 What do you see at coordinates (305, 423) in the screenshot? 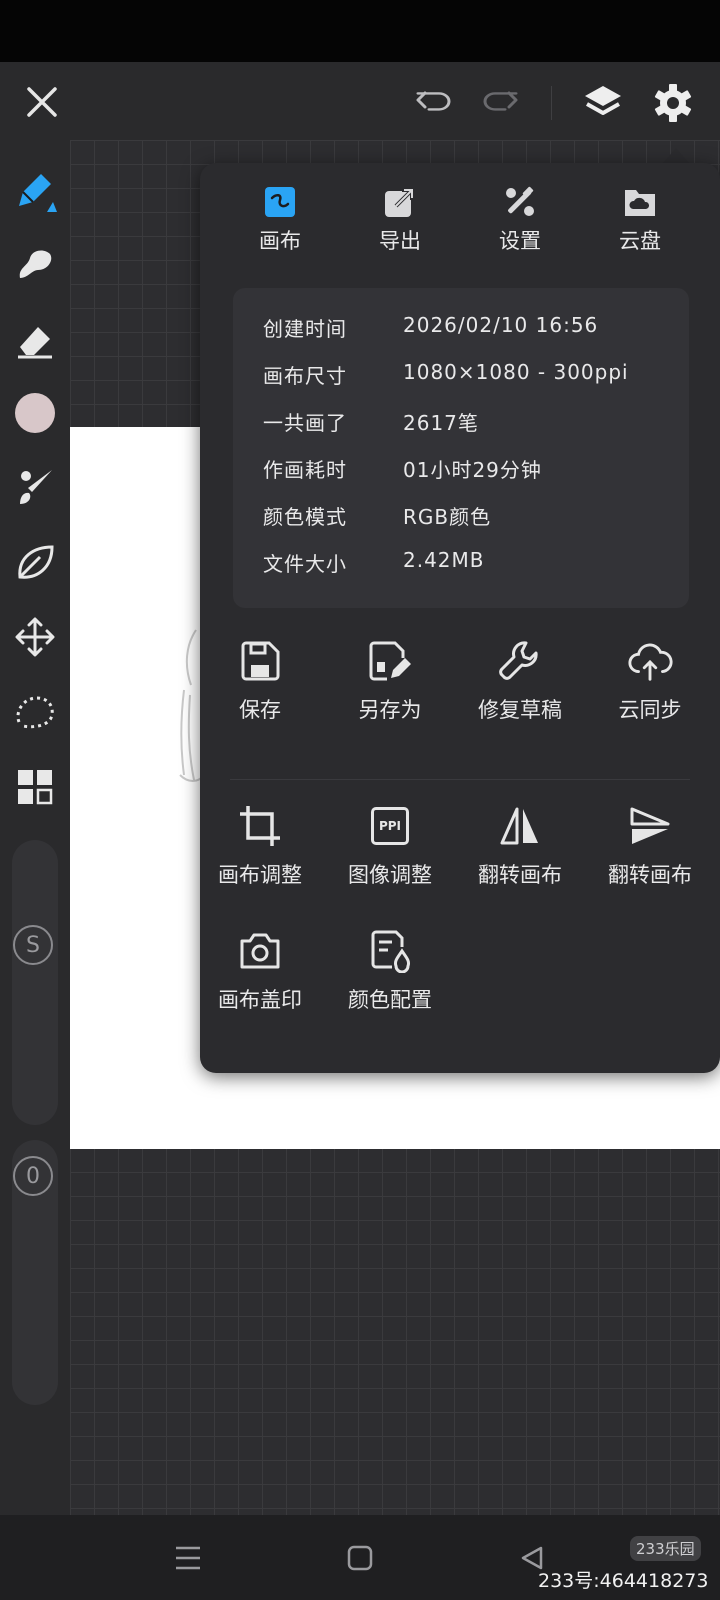
I see `info-key: 一共画了` at bounding box center [305, 423].